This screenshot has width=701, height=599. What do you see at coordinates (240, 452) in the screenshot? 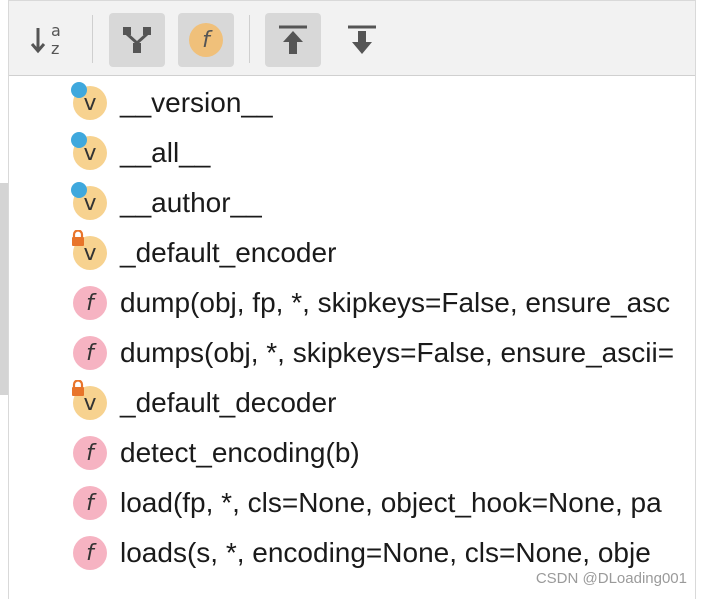
I see `item-label: detect_encoding(b)` at bounding box center [240, 452].